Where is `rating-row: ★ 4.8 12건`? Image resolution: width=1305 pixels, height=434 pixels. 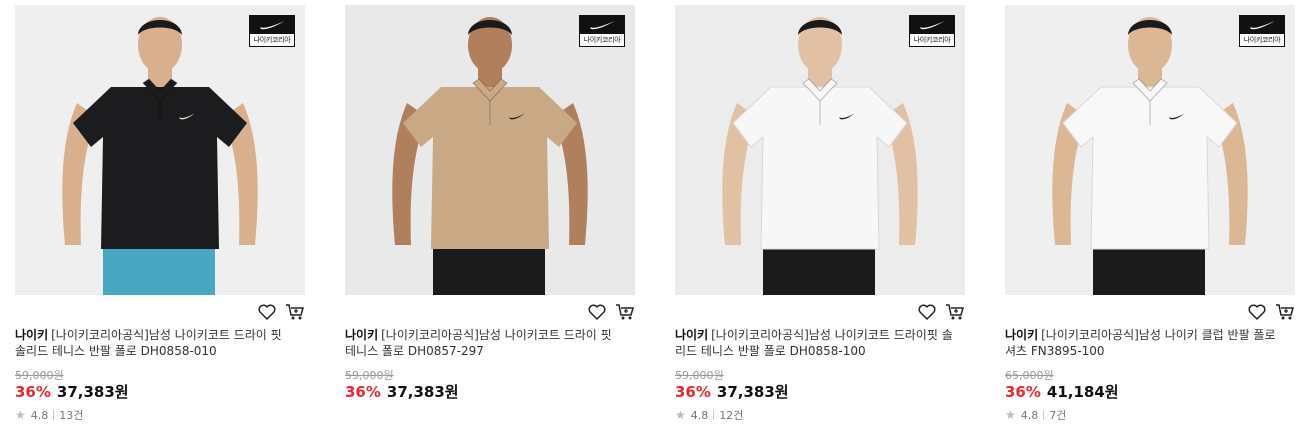 rating-row: ★ 4.8 12건 is located at coordinates (709, 415).